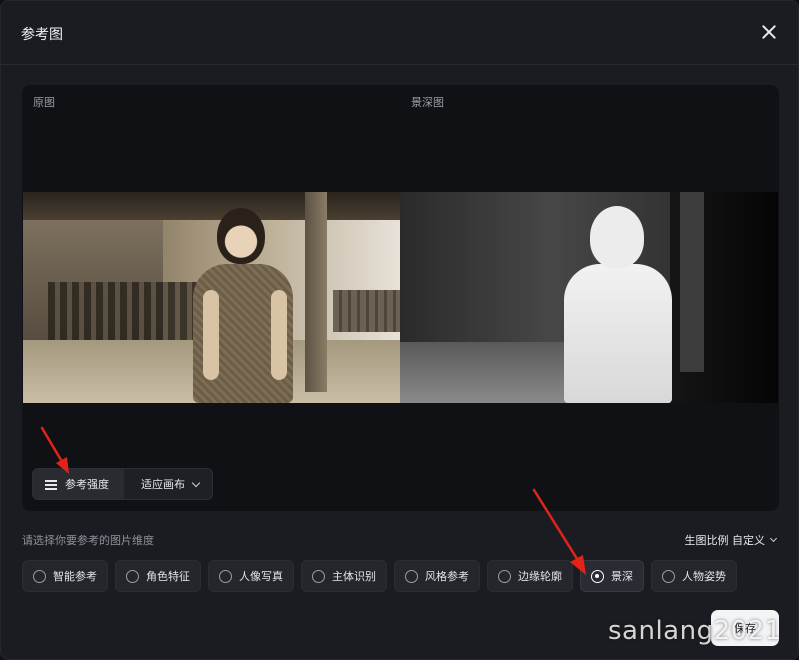 The height and width of the screenshot is (660, 799). What do you see at coordinates (427, 102) in the screenshot?
I see `depth-image-label: 景深图` at bounding box center [427, 102].